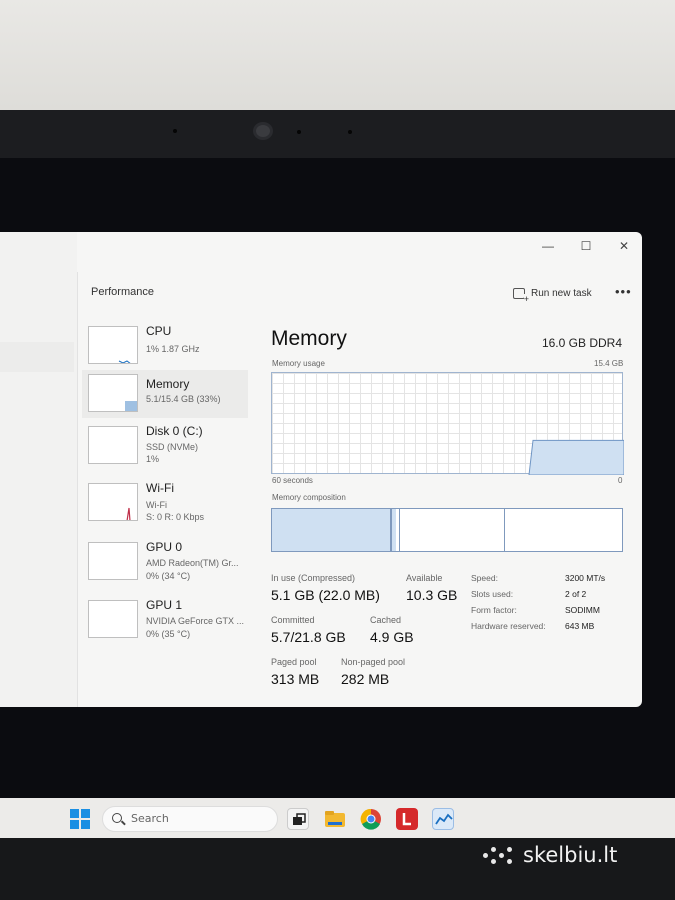  I want to click on hardware-reserved-key: Hardware reserved:, so click(508, 626).